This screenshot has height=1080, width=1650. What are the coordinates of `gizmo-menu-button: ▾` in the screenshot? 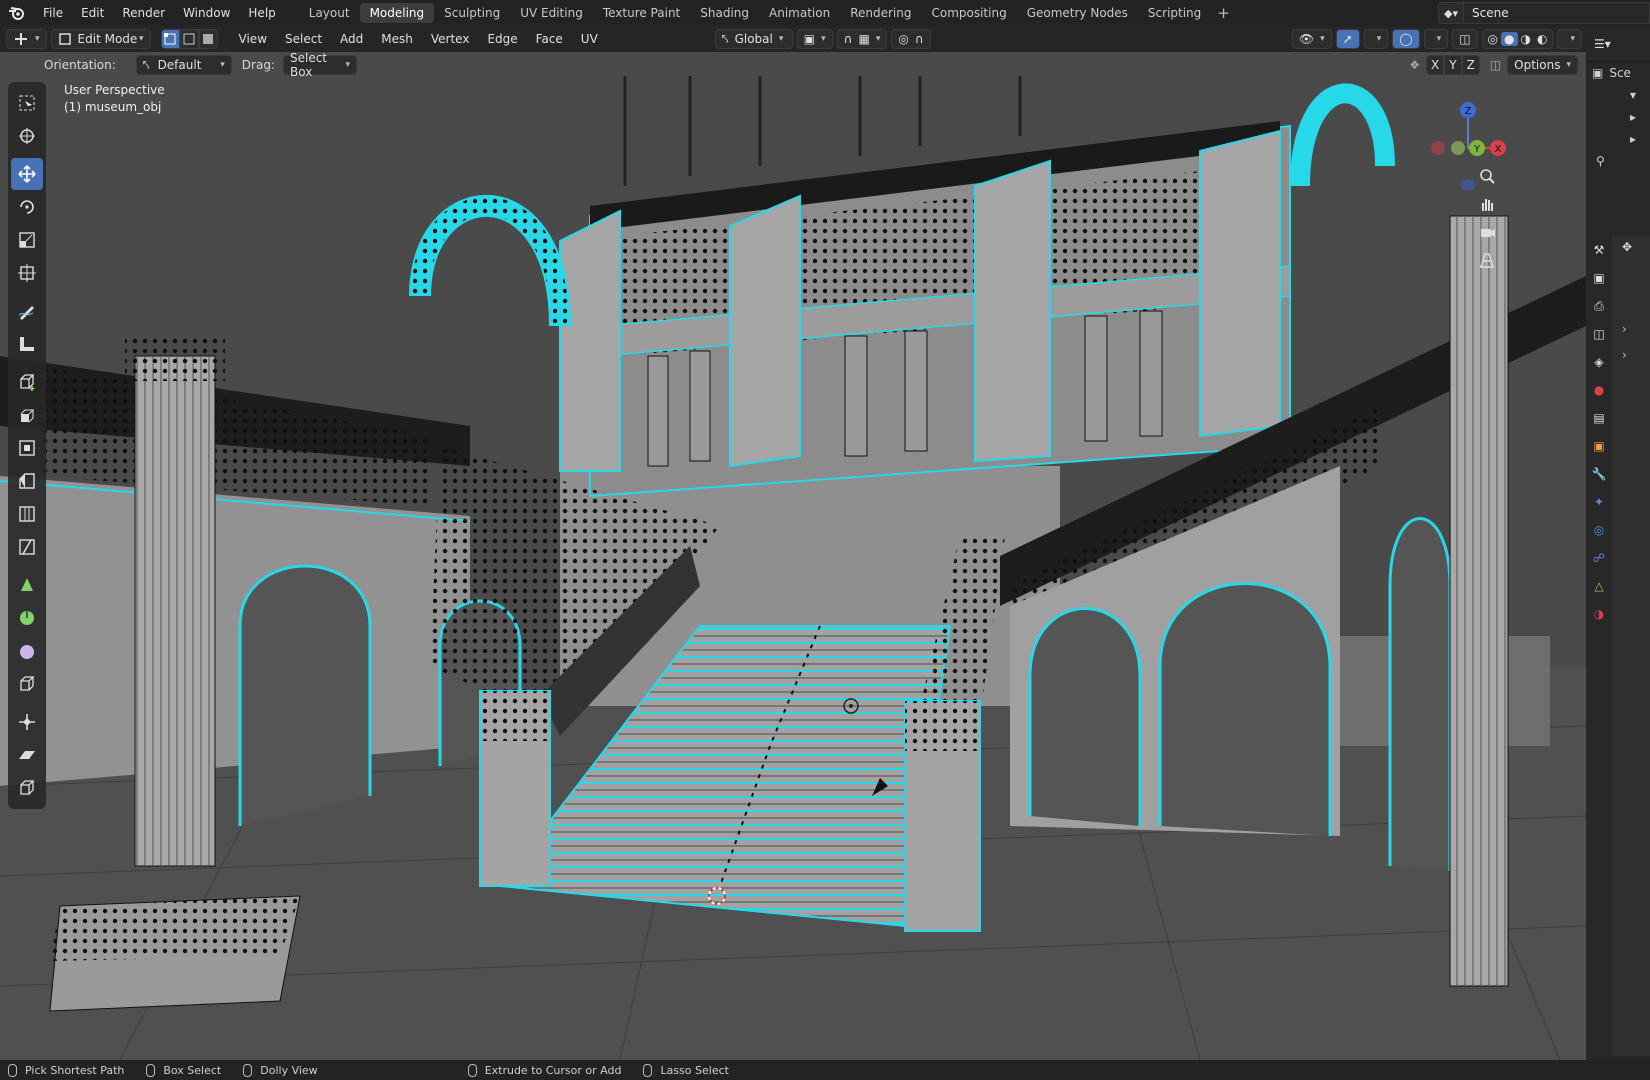 It's located at (1376, 39).